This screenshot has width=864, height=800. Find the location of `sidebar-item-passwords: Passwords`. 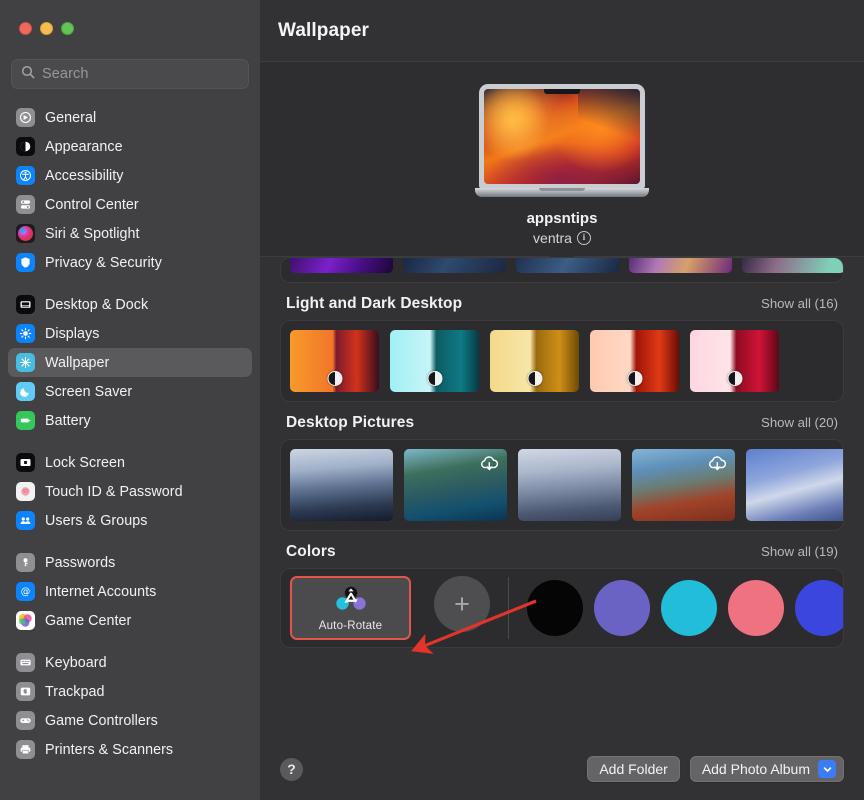

sidebar-item-passwords: Passwords is located at coordinates (130, 562).